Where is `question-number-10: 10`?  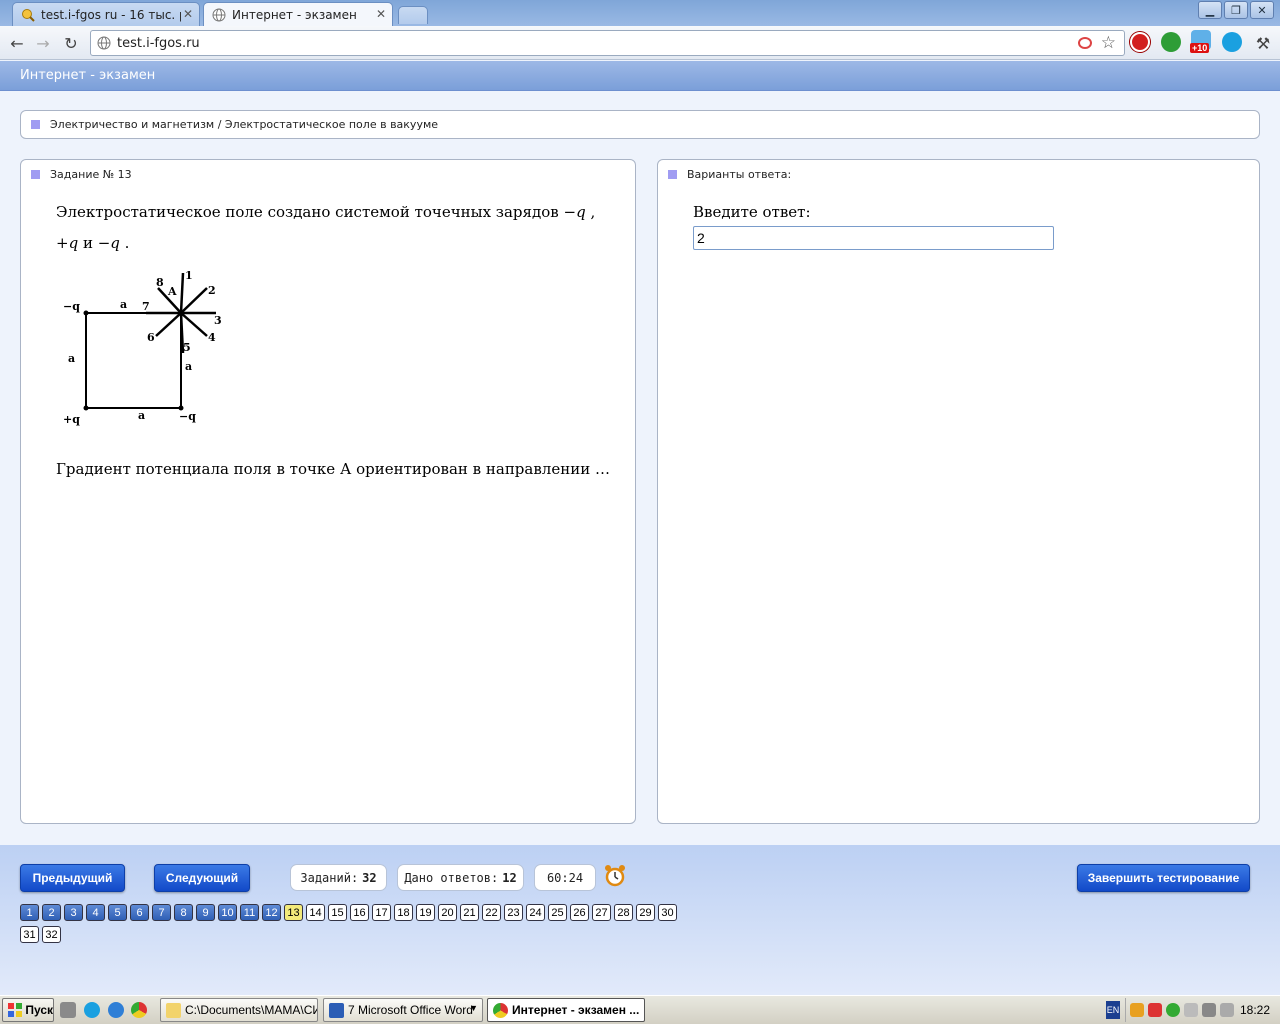
question-number-10: 10 is located at coordinates (227, 912).